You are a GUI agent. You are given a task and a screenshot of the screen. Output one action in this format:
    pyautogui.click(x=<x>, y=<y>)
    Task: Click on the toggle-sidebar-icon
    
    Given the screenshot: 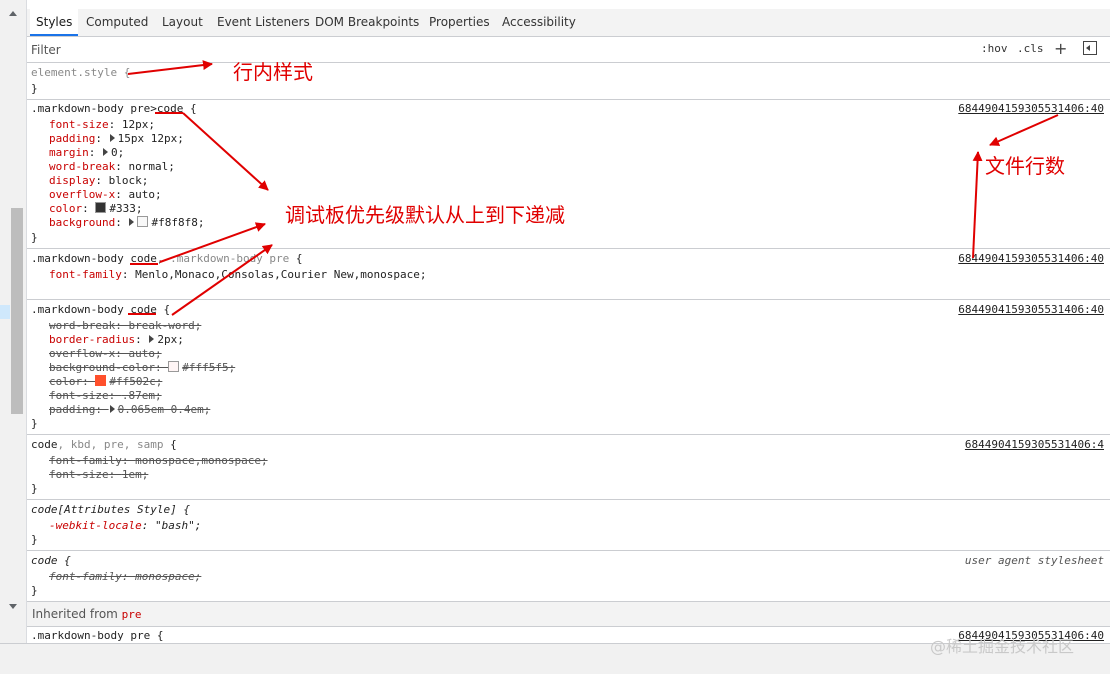 What is the action you would take?
    pyautogui.click(x=1090, y=48)
    